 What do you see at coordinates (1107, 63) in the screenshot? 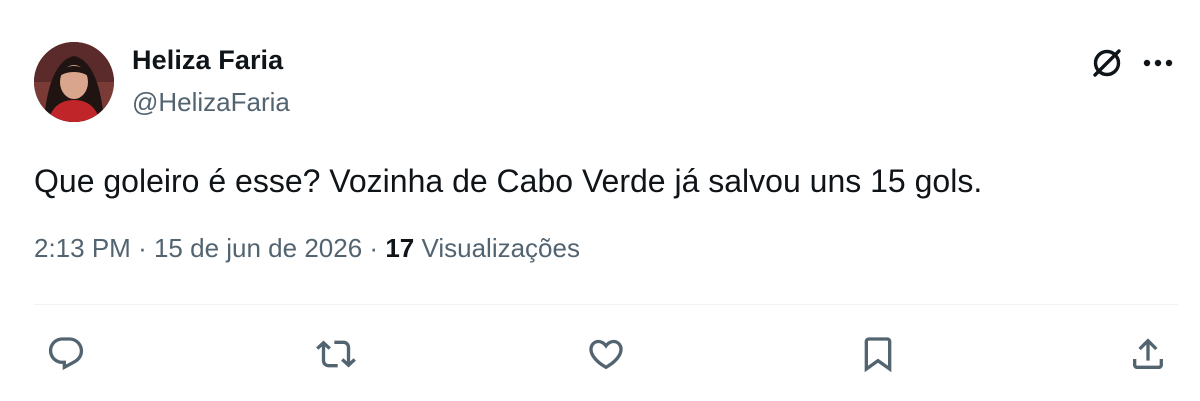
I see `grok-icon` at bounding box center [1107, 63].